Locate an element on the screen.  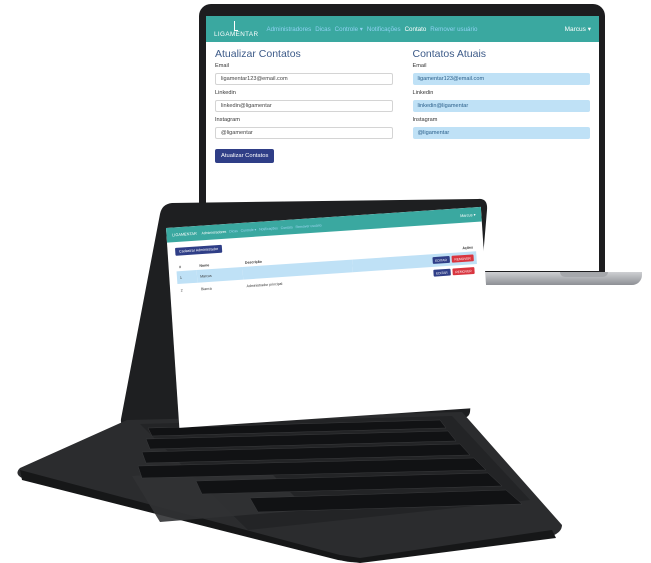
row-id: 2 is located at coordinates (181, 290).